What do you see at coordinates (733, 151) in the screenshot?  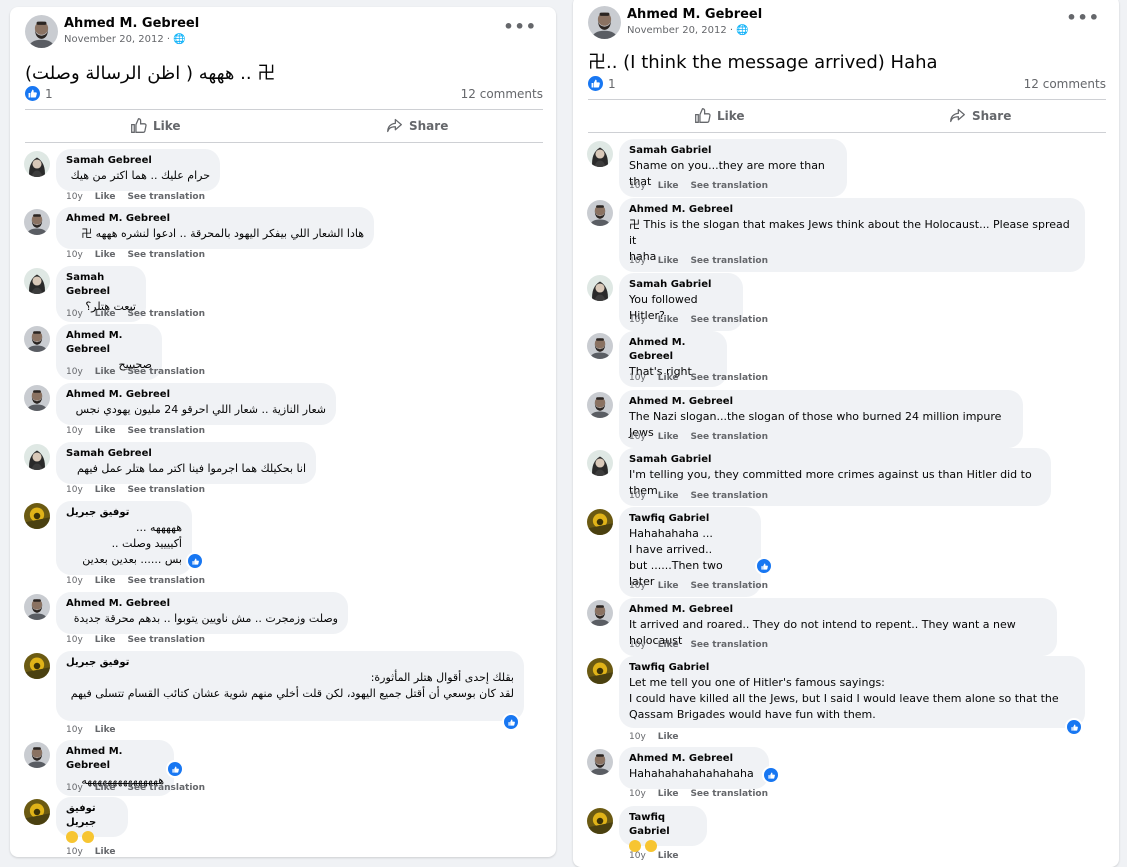 I see `commenter-name: Samah Gabriel` at bounding box center [733, 151].